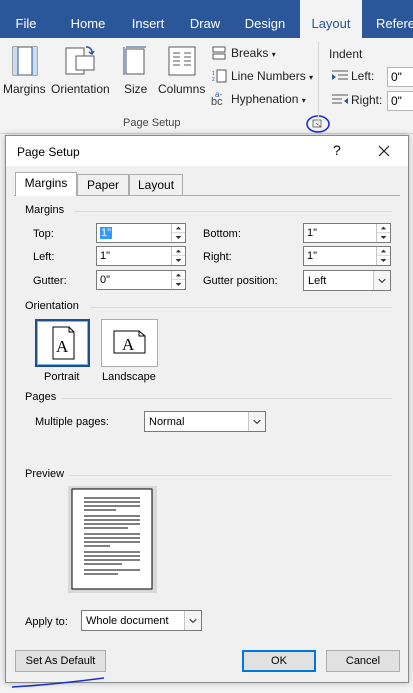  Describe the element at coordinates (141, 620) in the screenshot. I see `apply-to-select: Whole document` at that location.